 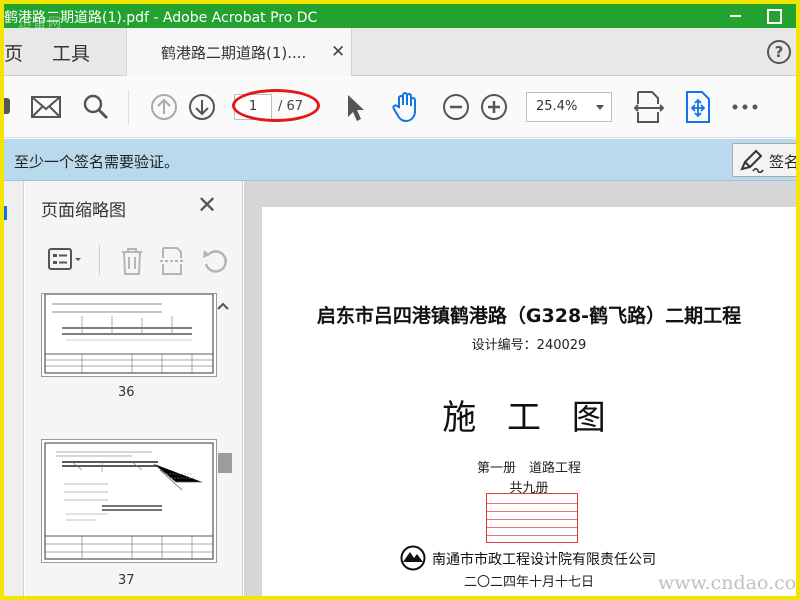 What do you see at coordinates (529, 316) in the screenshot?
I see `project-title: 启东市吕四港镇鹤港路（G328-鹤飞路）二期工程` at bounding box center [529, 316].